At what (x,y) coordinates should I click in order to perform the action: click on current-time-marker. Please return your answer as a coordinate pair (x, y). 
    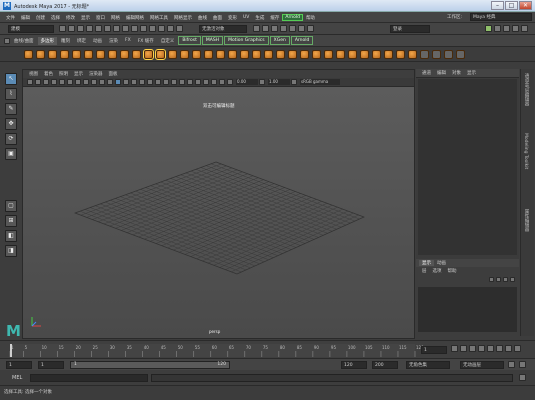
    Looking at the image, I should click on (11, 350).